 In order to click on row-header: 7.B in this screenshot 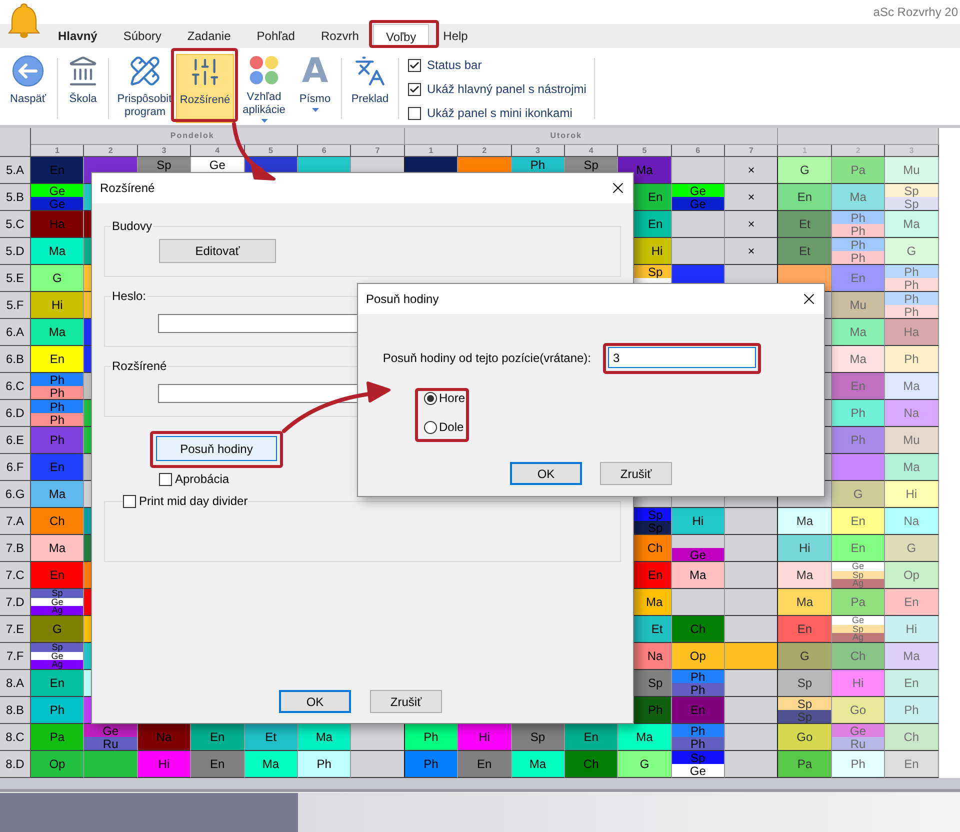, I will do `click(15, 548)`.